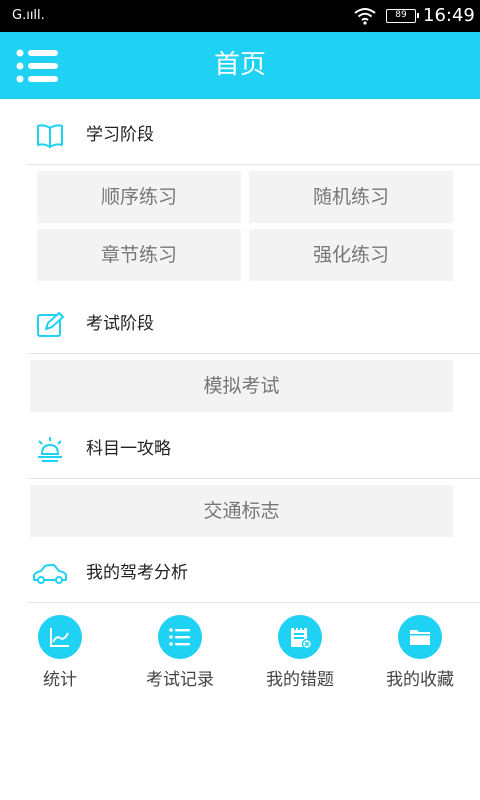 This screenshot has height=800, width=480. What do you see at coordinates (180, 637) in the screenshot?
I see `list-icon` at bounding box center [180, 637].